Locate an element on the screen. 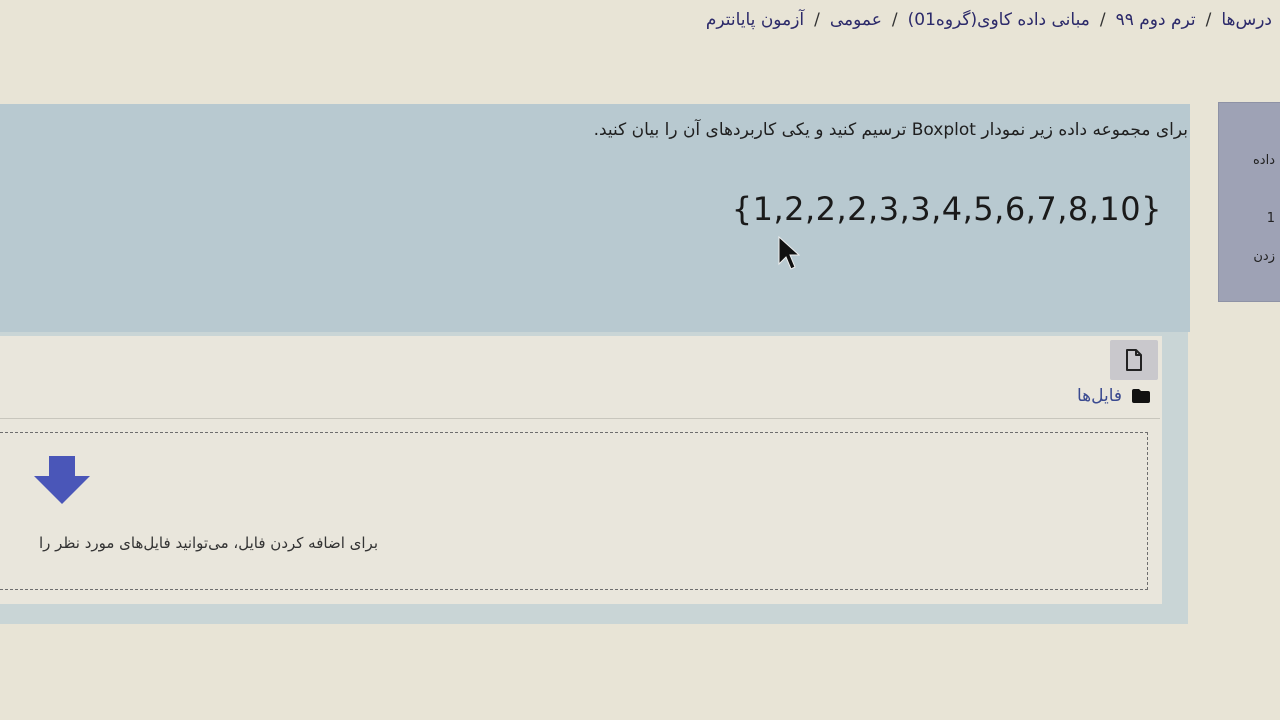 The image size is (1280, 720). divider is located at coordinates (580, 418).